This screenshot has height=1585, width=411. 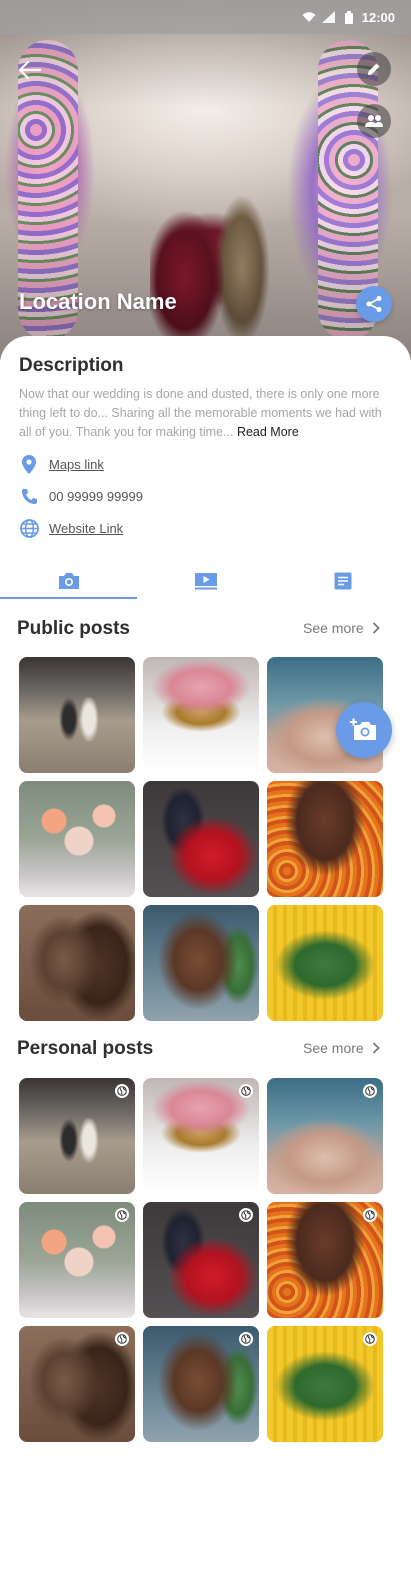 I want to click on members-button, so click(x=374, y=121).